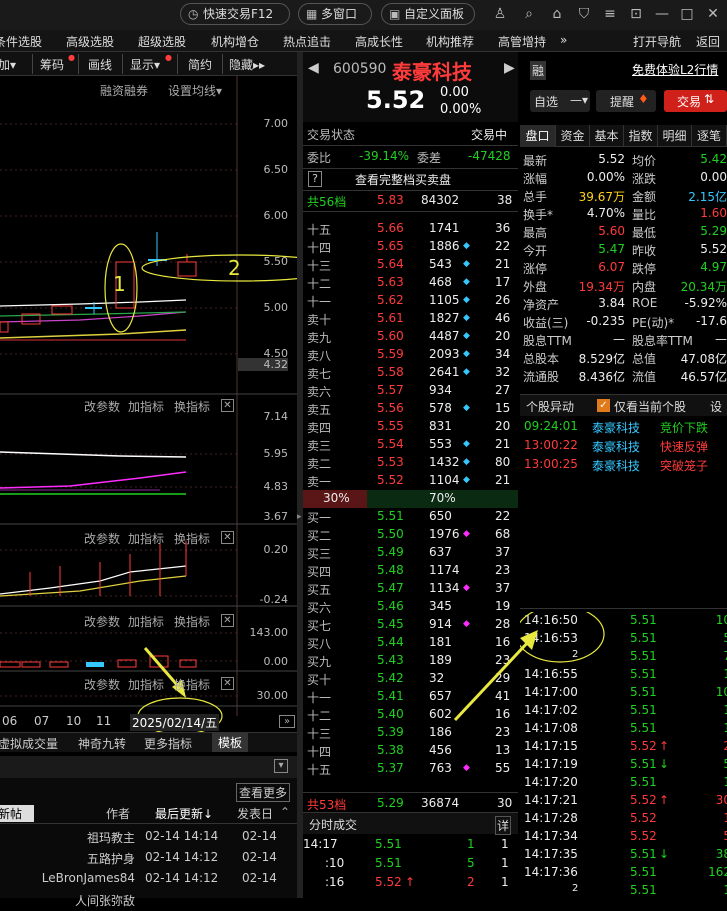 The image size is (727, 911). Describe the element at coordinates (410, 571) in the screenshot. I see `buy-level-row: 买四 5.48 1174 23` at that location.